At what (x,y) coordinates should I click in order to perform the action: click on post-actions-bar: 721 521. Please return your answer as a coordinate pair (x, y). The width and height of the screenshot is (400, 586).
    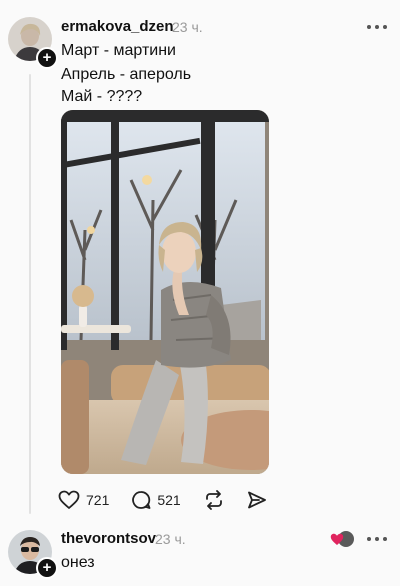
    Looking at the image, I should click on (173, 500).